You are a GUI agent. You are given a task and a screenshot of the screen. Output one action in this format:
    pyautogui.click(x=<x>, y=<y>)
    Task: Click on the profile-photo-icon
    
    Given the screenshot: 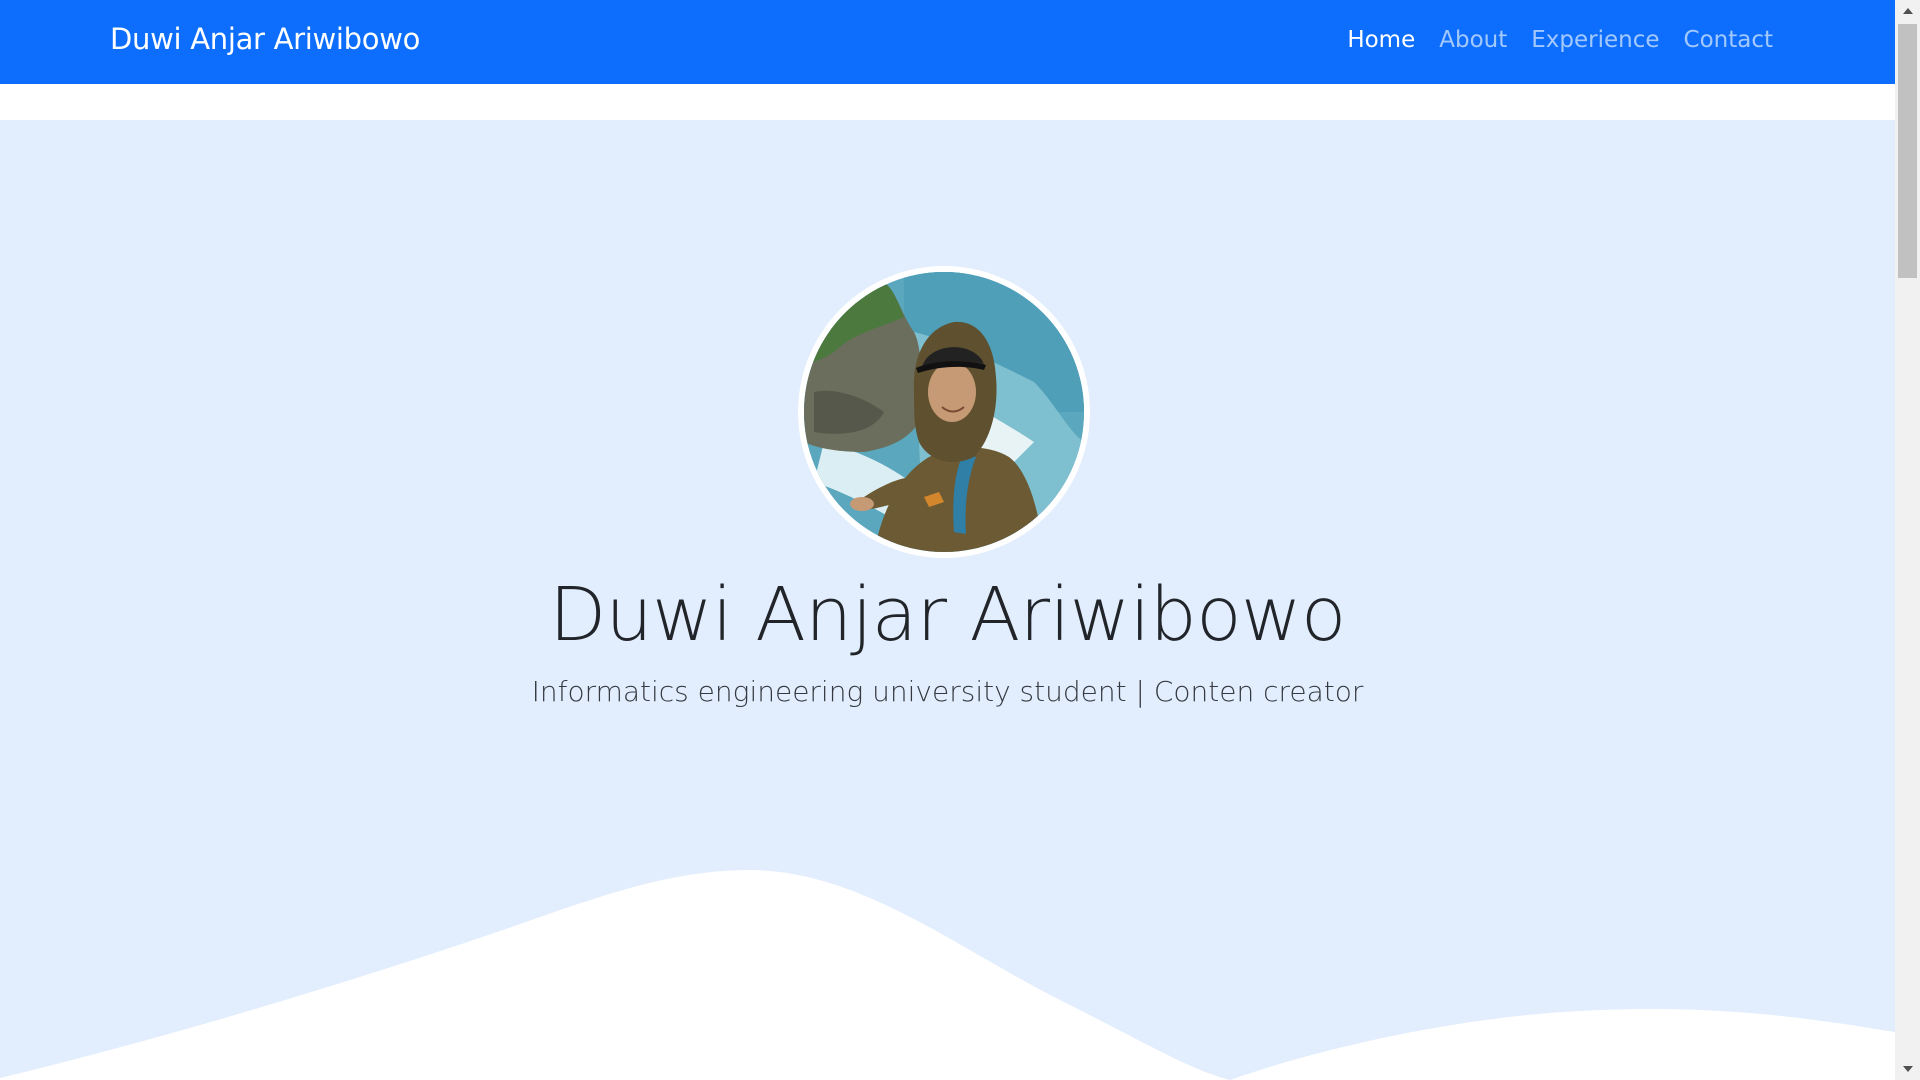 What is the action you would take?
    pyautogui.click(x=944, y=412)
    